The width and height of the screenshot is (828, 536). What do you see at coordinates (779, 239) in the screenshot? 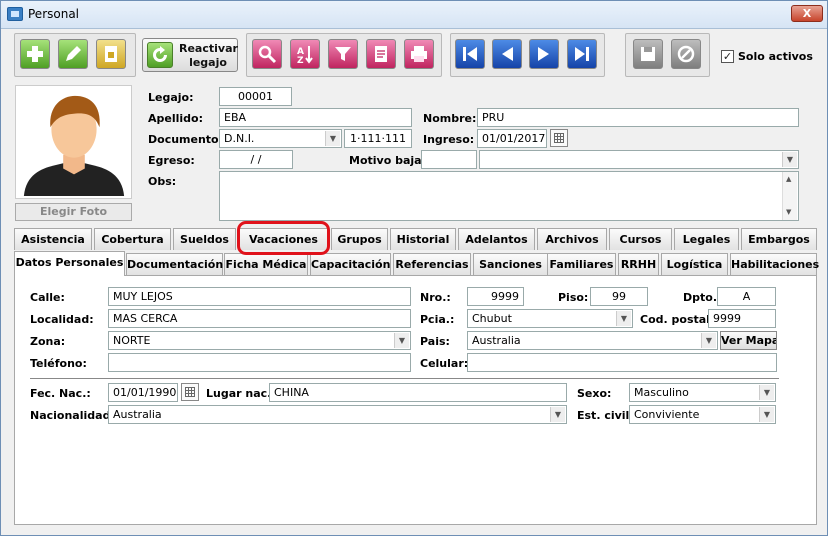
I see `tab-embargos: Embargos` at bounding box center [779, 239].